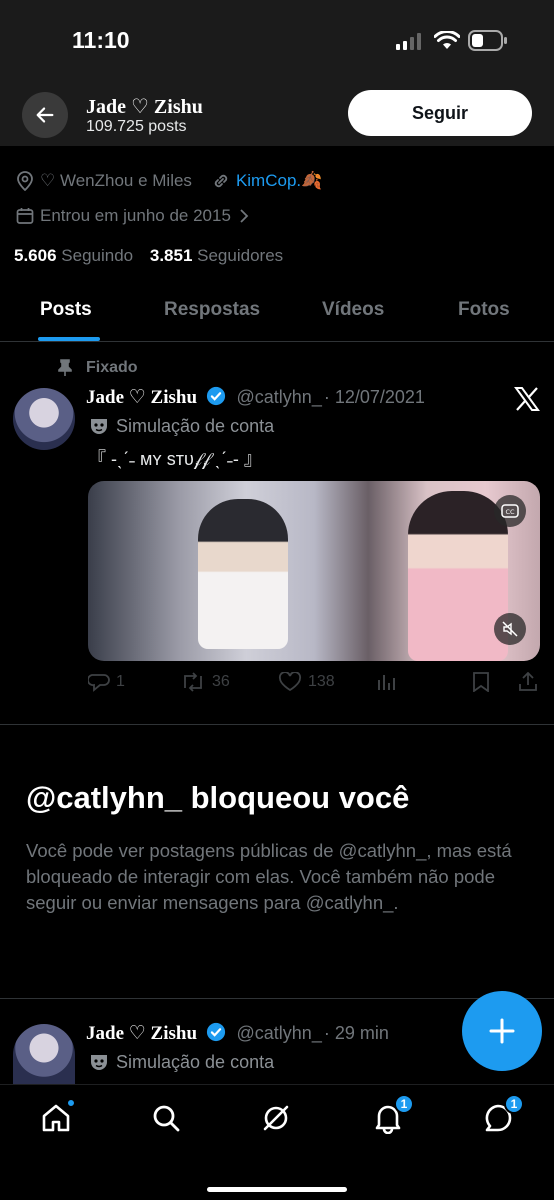 The width and height of the screenshot is (554, 1200). I want to click on like-button: 138, so click(306, 682).